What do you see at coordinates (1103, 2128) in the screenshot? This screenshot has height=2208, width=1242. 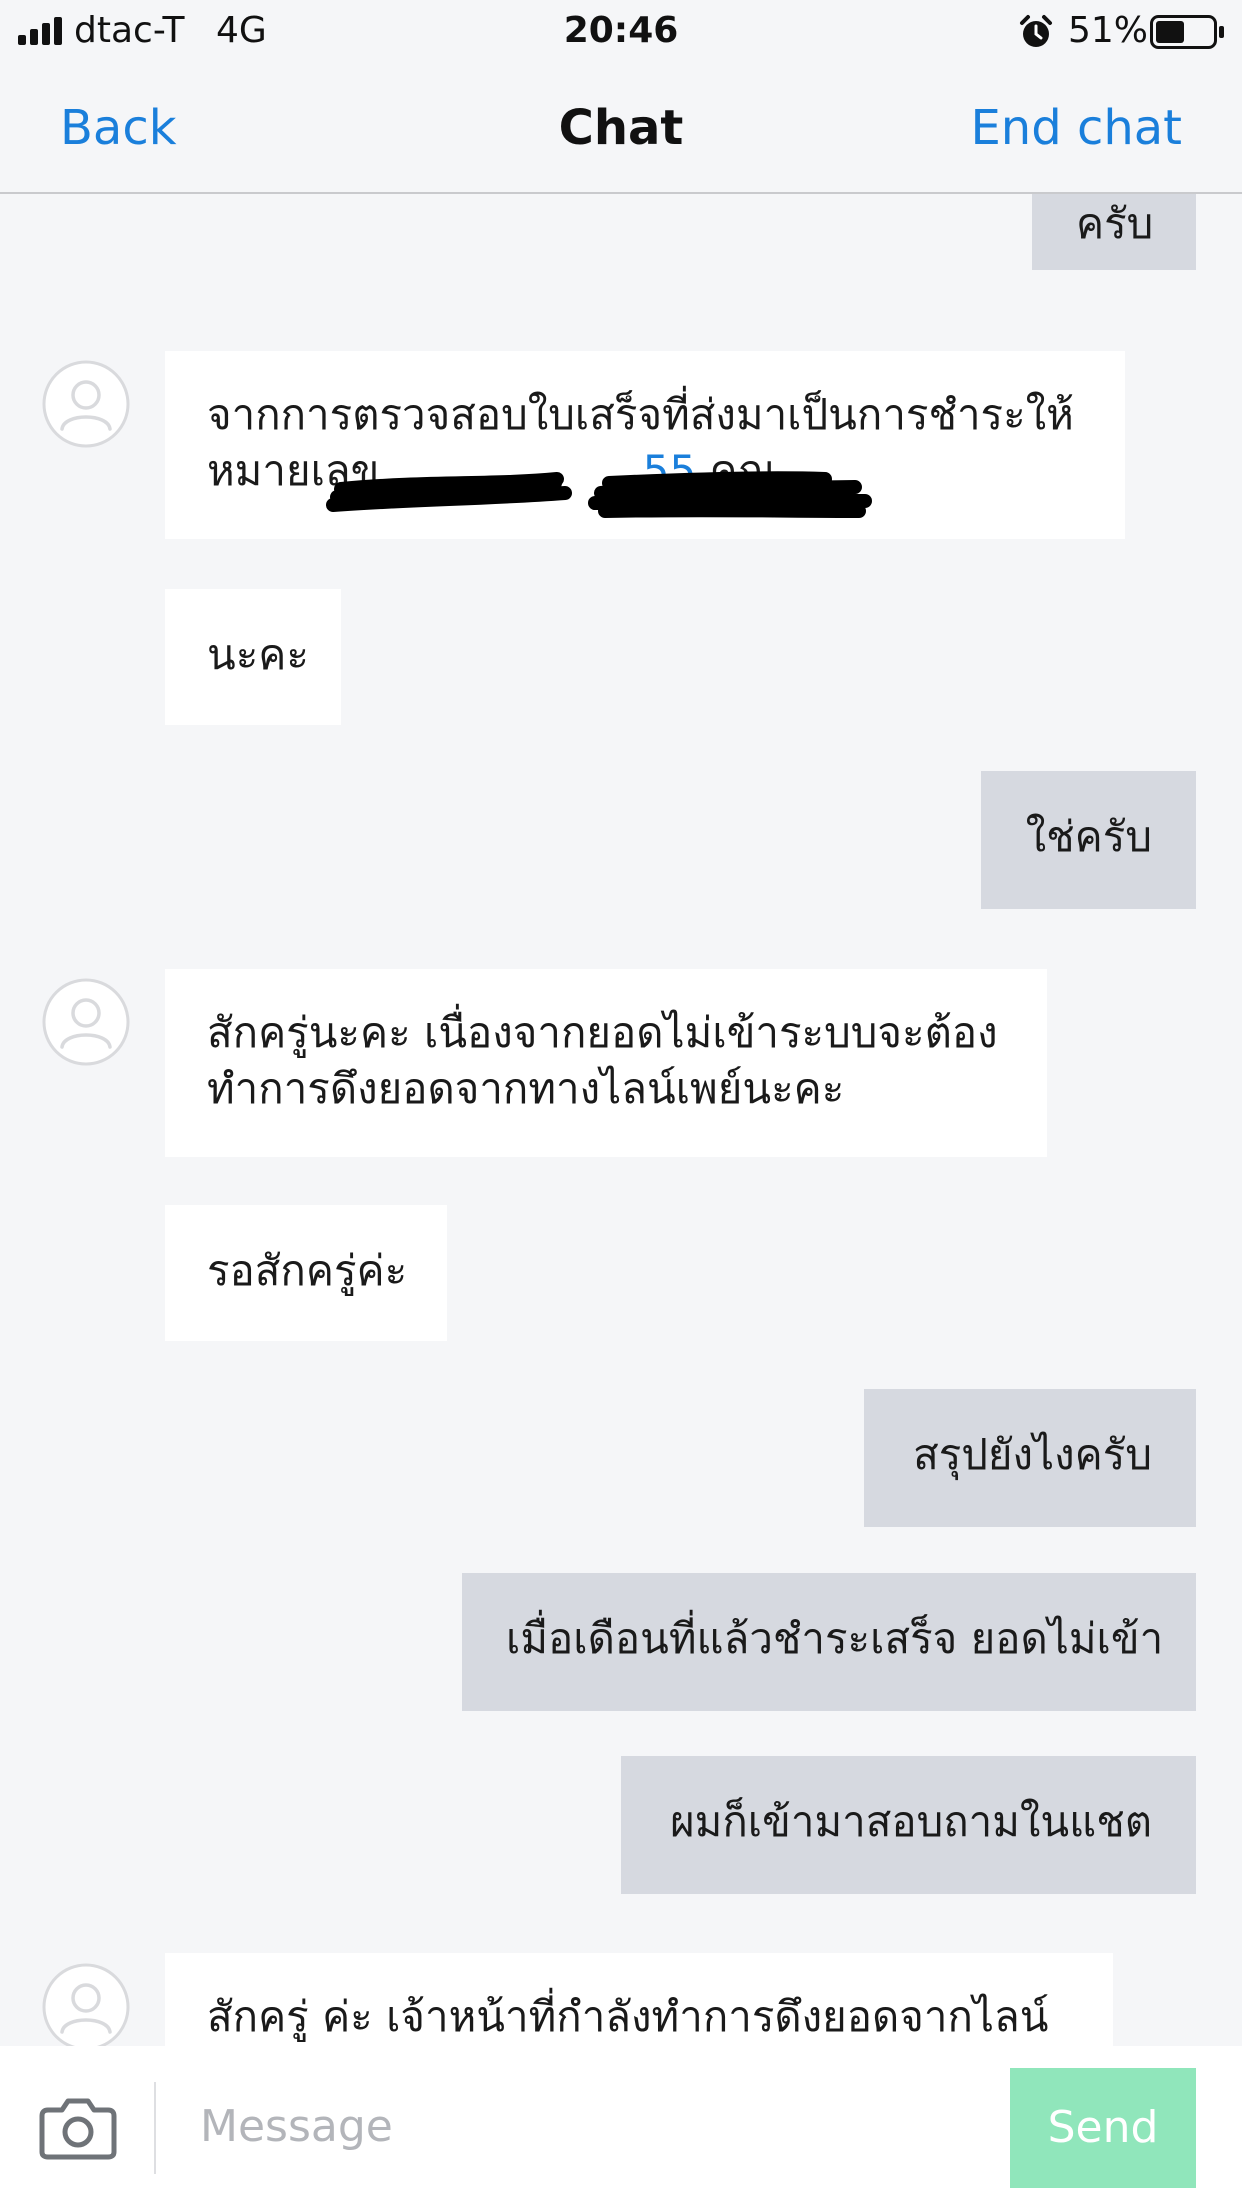 I see `send-button: Send` at bounding box center [1103, 2128].